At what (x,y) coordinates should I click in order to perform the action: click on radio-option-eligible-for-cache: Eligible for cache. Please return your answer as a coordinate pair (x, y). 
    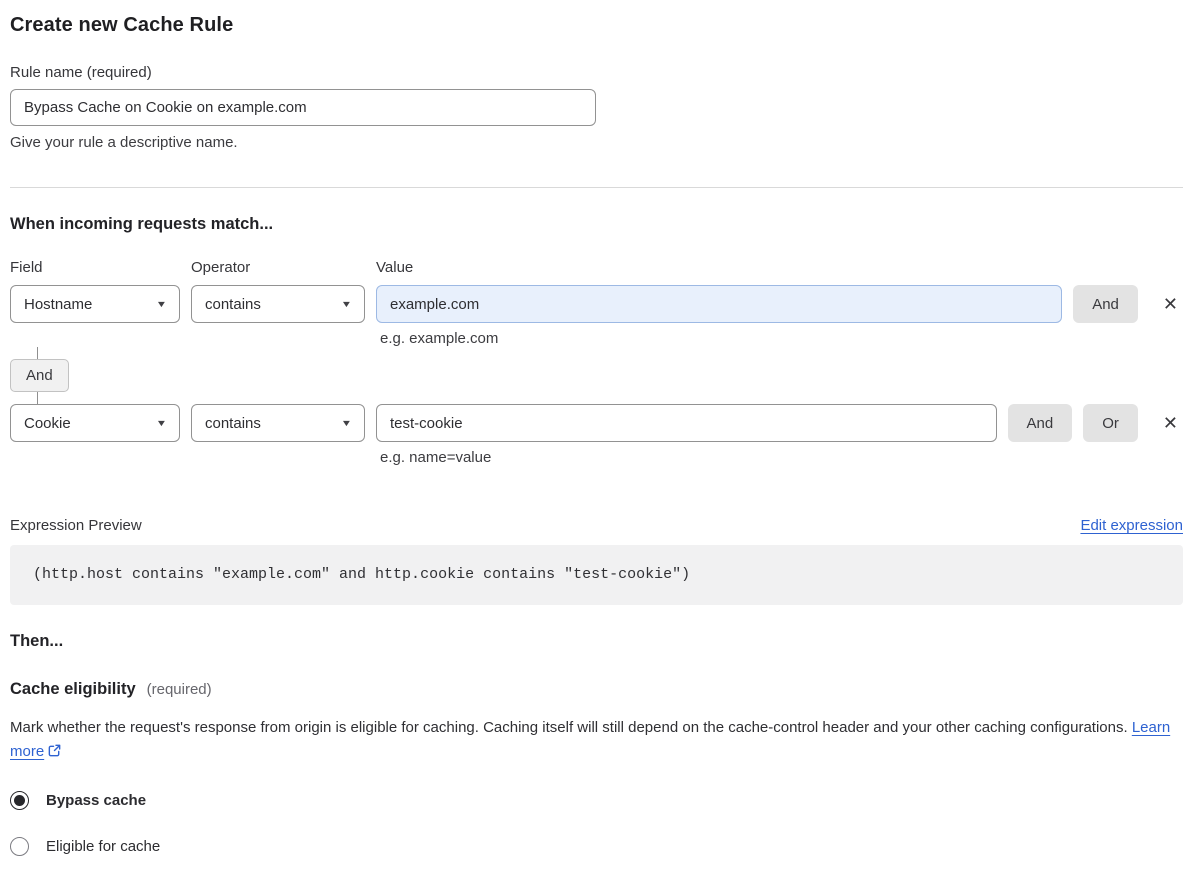
    Looking at the image, I should click on (85, 846).